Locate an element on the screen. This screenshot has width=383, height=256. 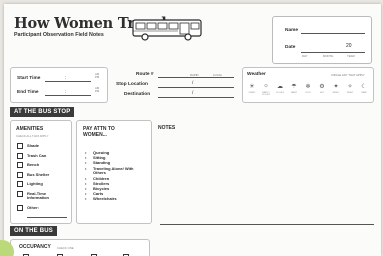
destination-slash: / is located at coordinates (193, 93).